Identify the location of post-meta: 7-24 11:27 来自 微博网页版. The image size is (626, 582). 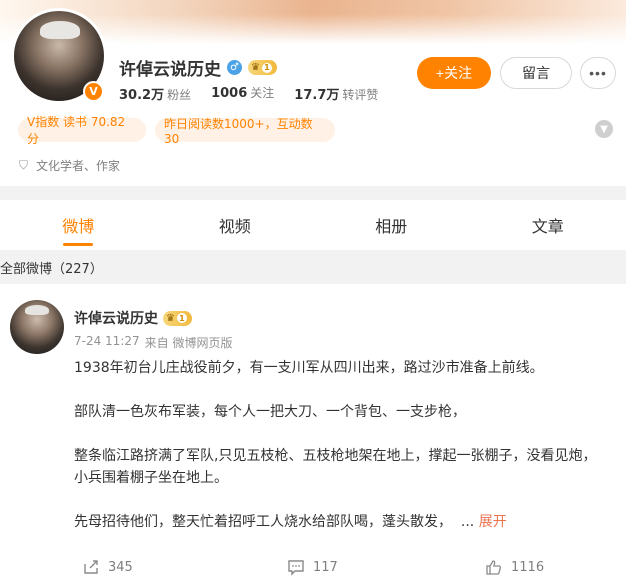
(153, 342).